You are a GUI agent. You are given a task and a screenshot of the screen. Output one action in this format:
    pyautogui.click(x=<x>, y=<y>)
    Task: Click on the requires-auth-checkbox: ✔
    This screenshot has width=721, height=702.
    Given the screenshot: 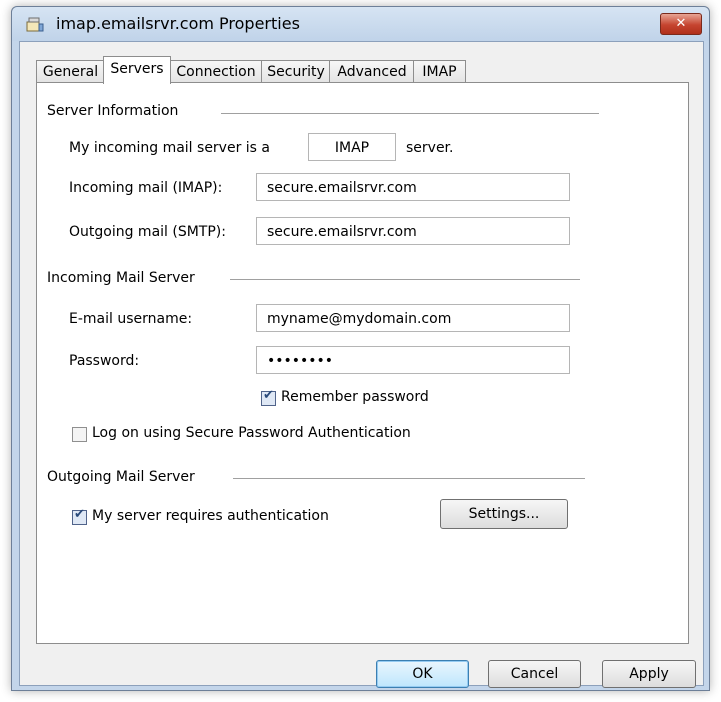 What is the action you would take?
    pyautogui.click(x=79, y=516)
    